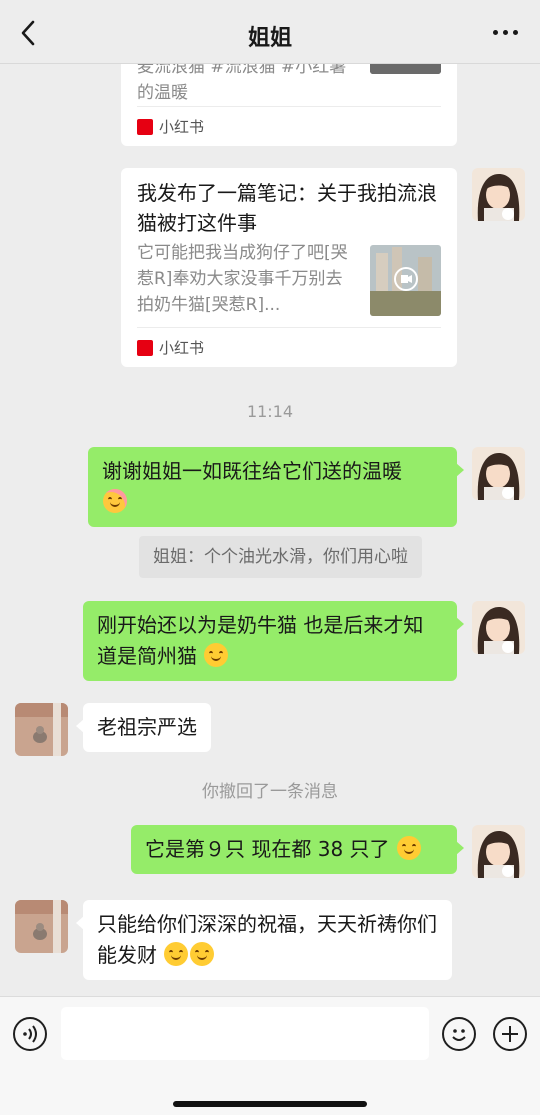  I want to click on chat-title: 姐姐, so click(269, 38).